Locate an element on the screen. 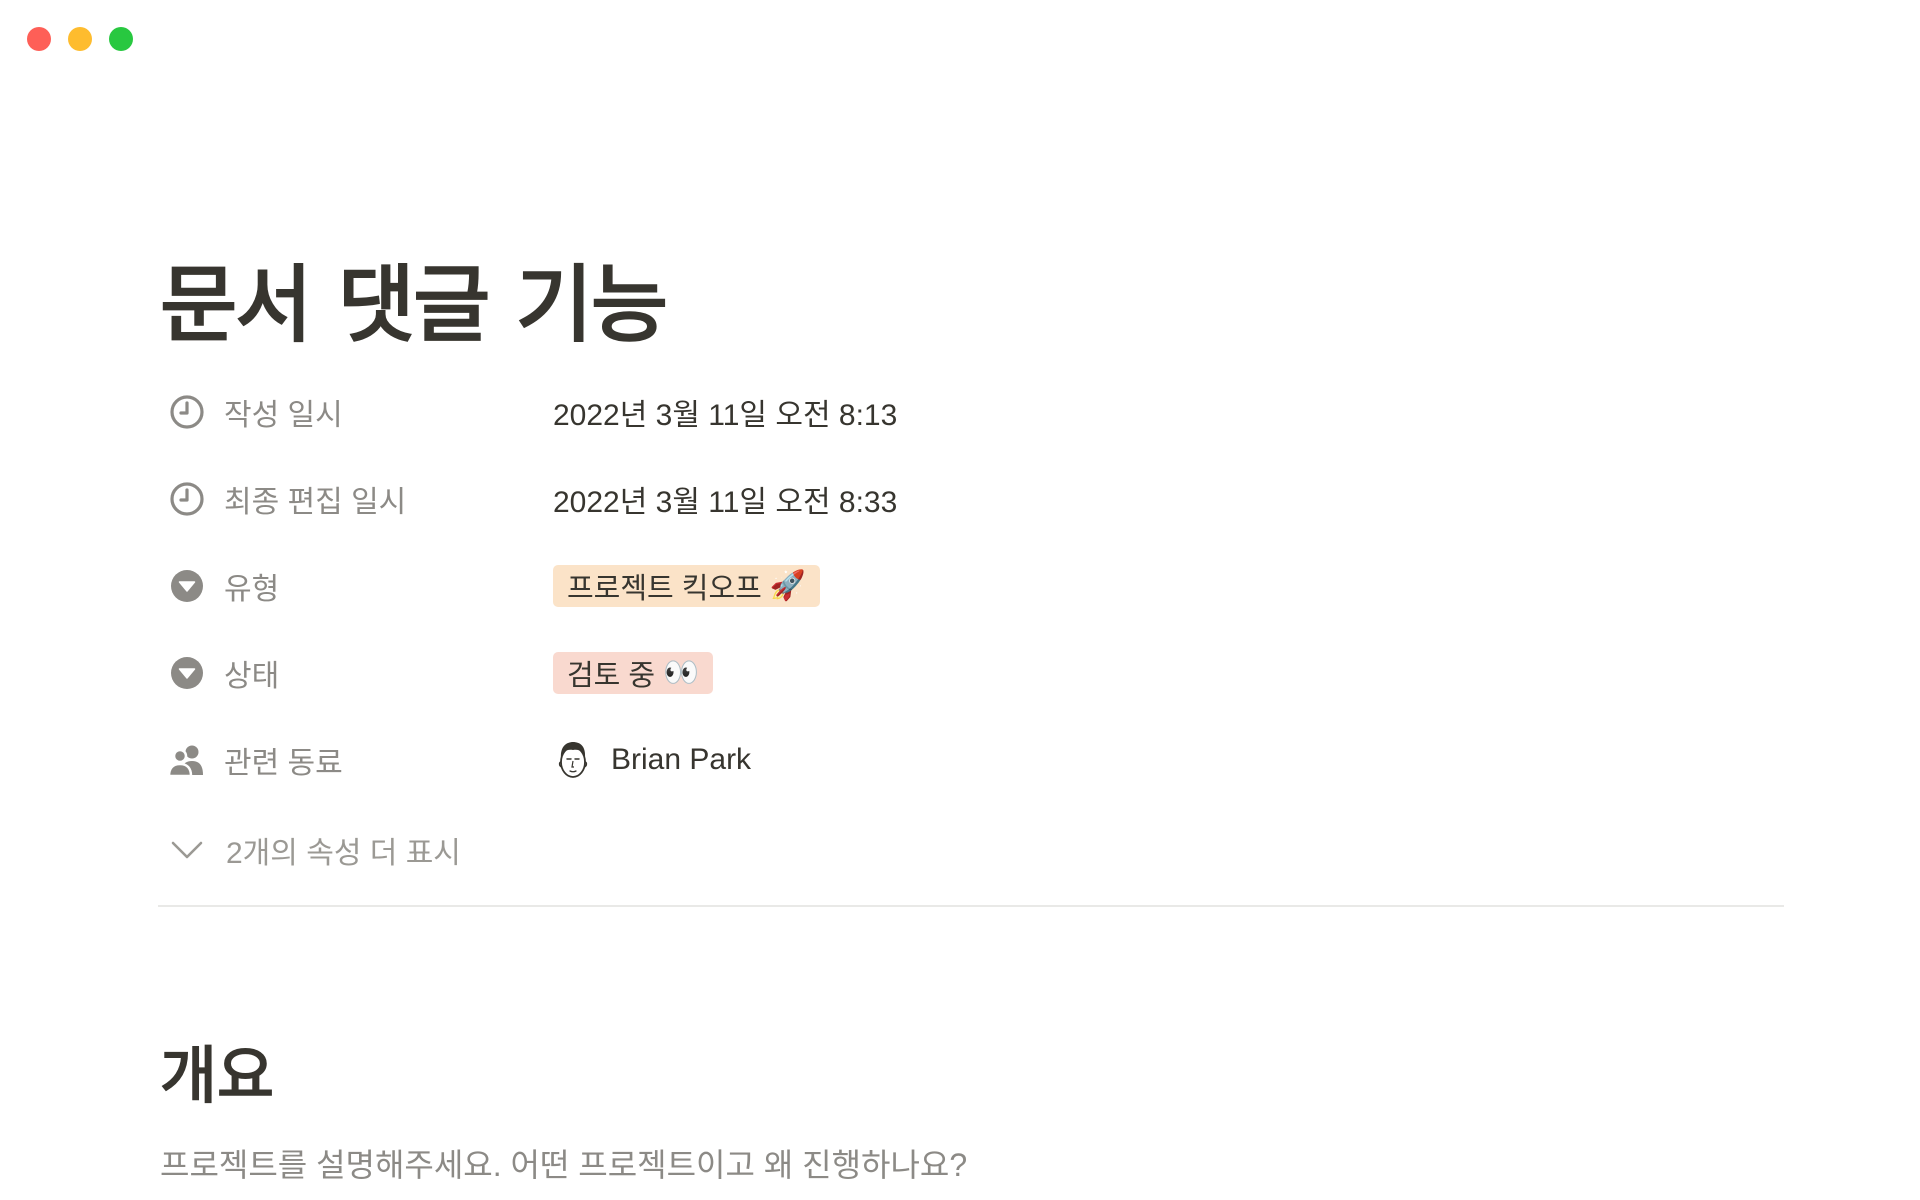  placeholder-paragraph: 프로젝트를 설명해주세요. 어떤 프로젝트이고 왜 진행하나요? is located at coordinates (563, 1163).